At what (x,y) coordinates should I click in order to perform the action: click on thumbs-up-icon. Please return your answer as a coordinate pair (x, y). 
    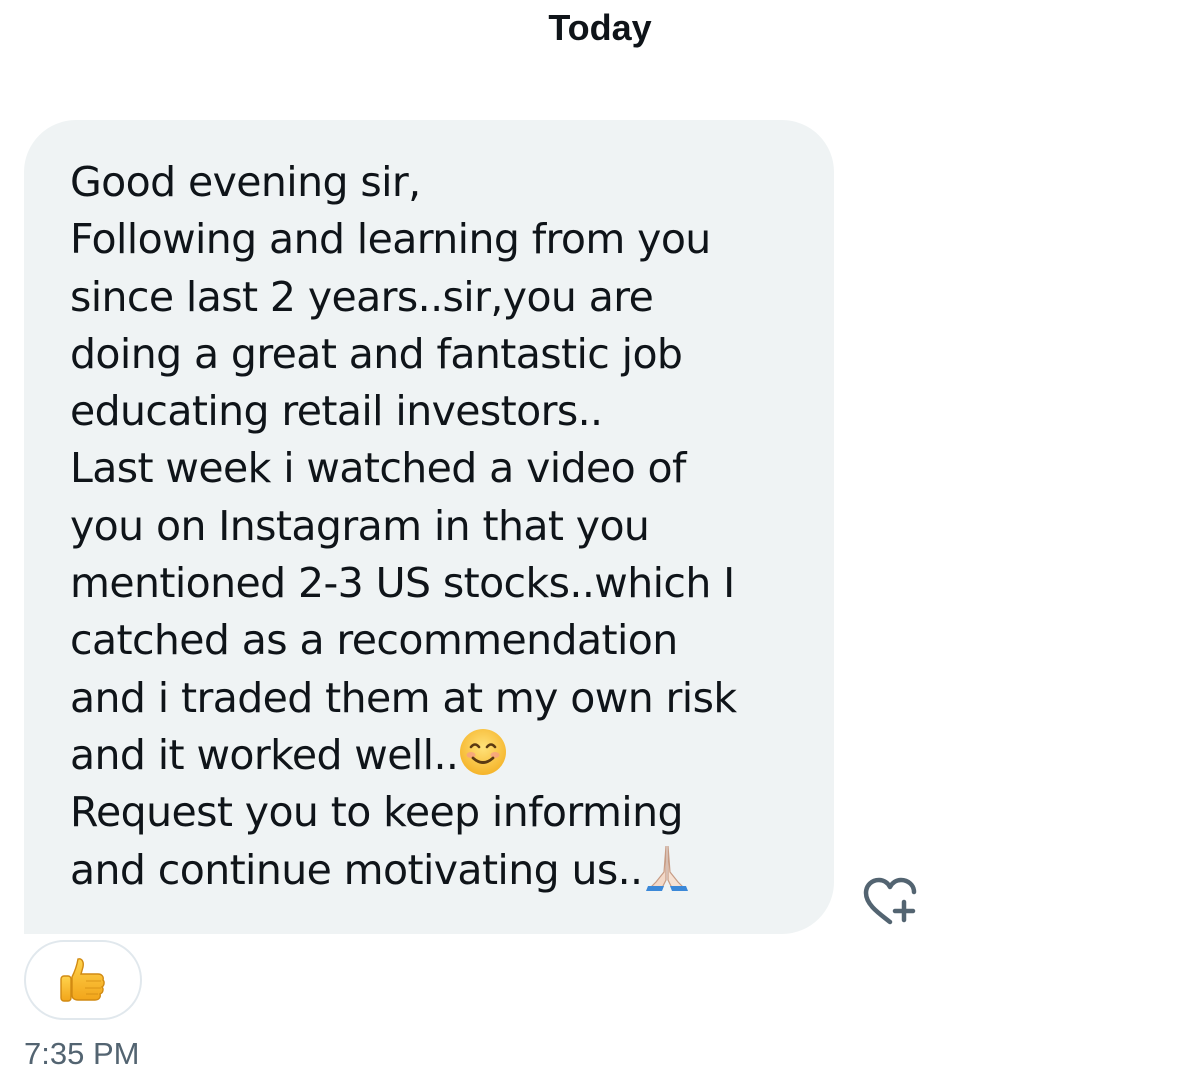
    Looking at the image, I should click on (82, 980).